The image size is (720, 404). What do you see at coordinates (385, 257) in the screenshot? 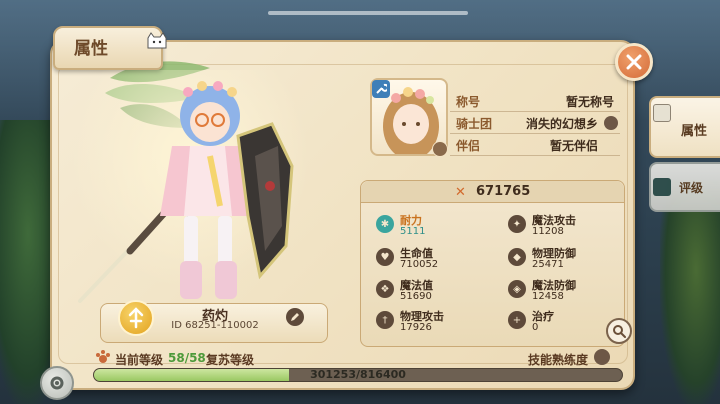
I see `heart-icon: ♥` at bounding box center [385, 257].